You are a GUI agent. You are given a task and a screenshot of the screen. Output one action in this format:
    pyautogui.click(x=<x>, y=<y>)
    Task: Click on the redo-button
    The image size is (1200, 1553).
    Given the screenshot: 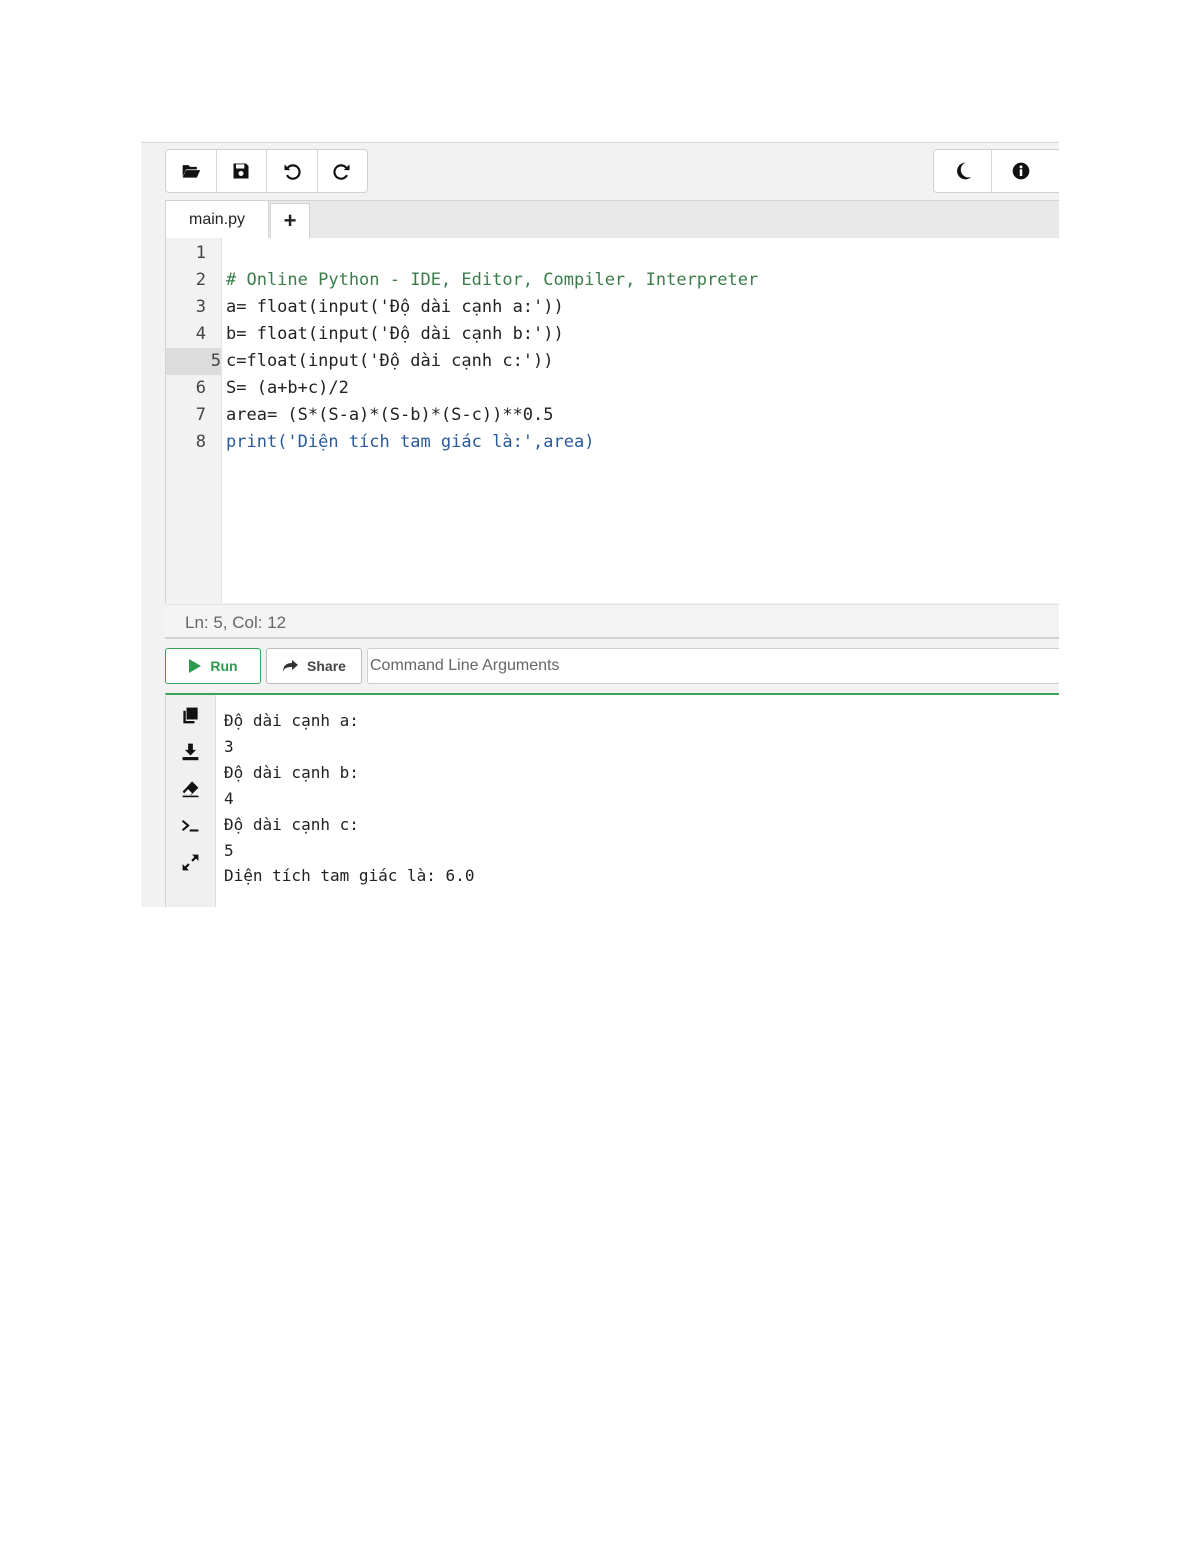 What is the action you would take?
    pyautogui.click(x=343, y=171)
    